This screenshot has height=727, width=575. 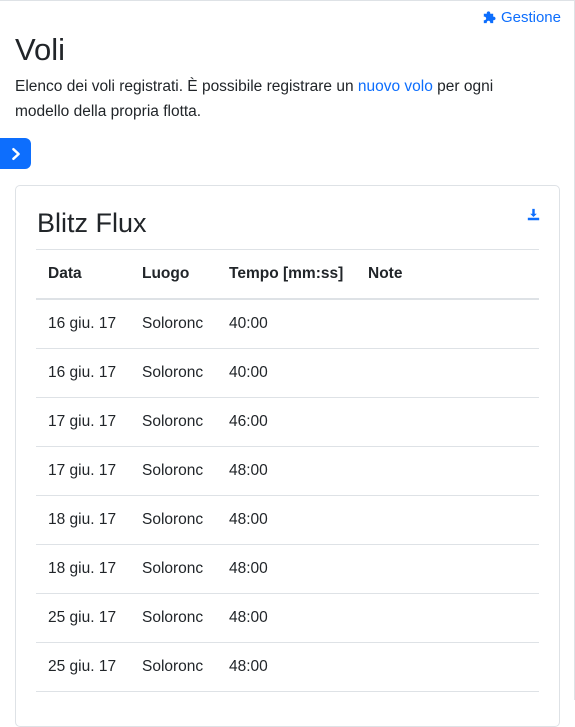 I want to click on download-button, so click(x=533, y=214).